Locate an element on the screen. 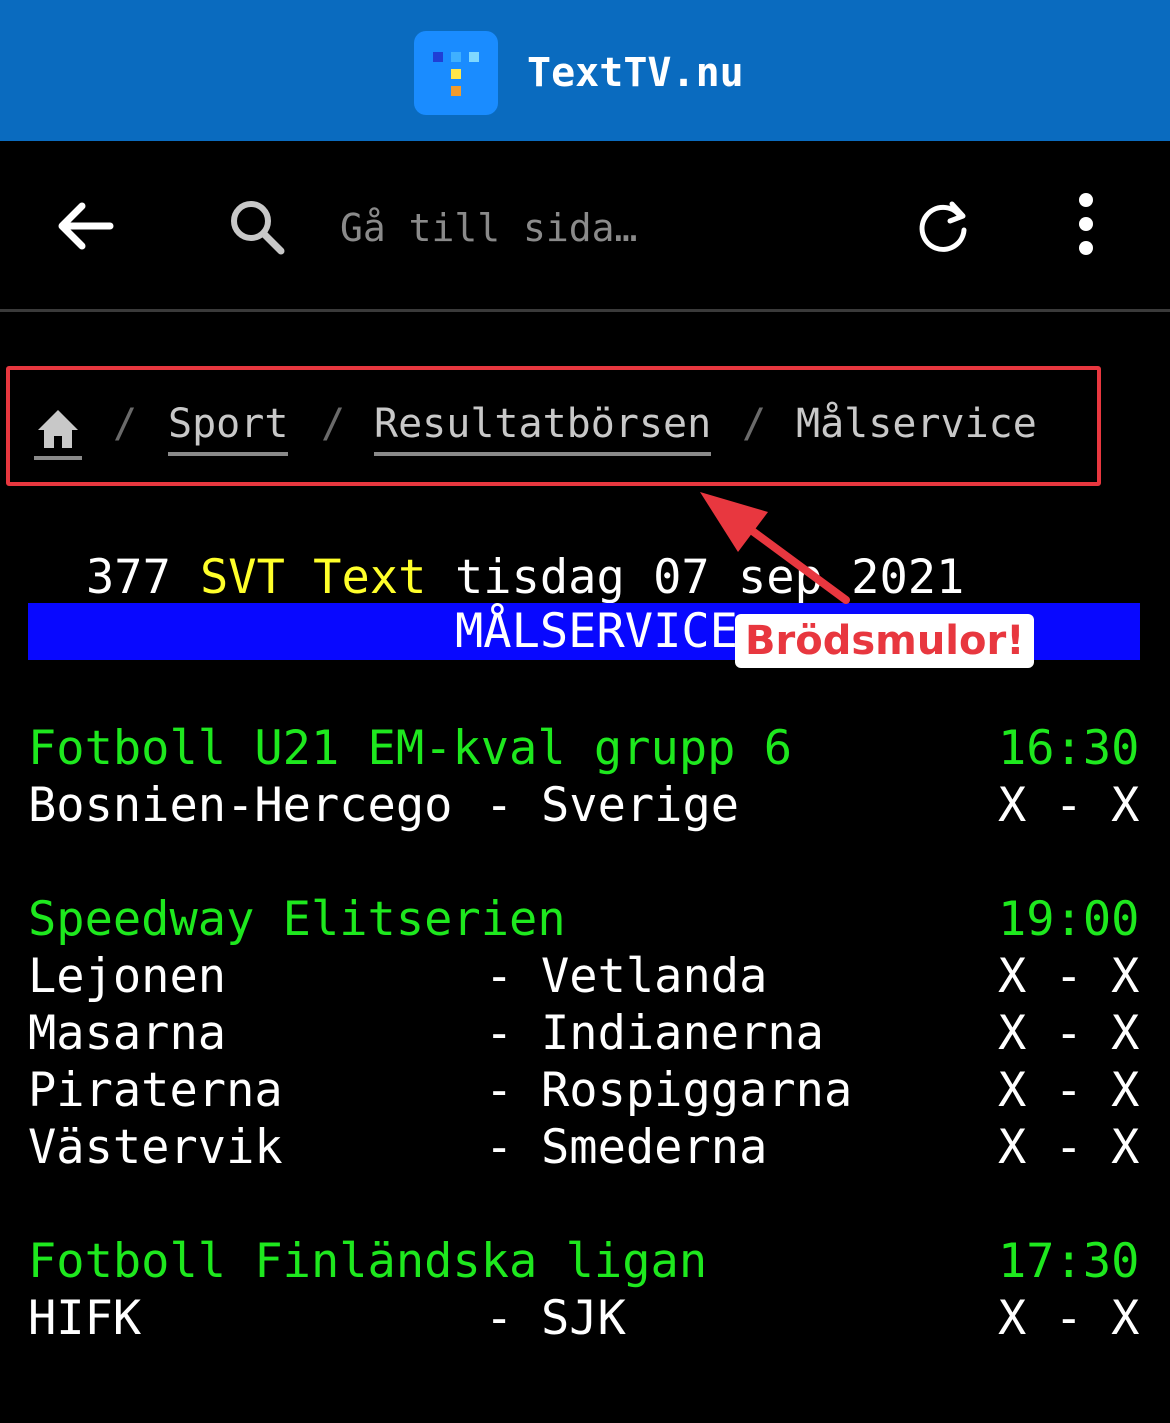 The image size is (1170, 1423). match-home: Piraterna is located at coordinates (155, 1090).